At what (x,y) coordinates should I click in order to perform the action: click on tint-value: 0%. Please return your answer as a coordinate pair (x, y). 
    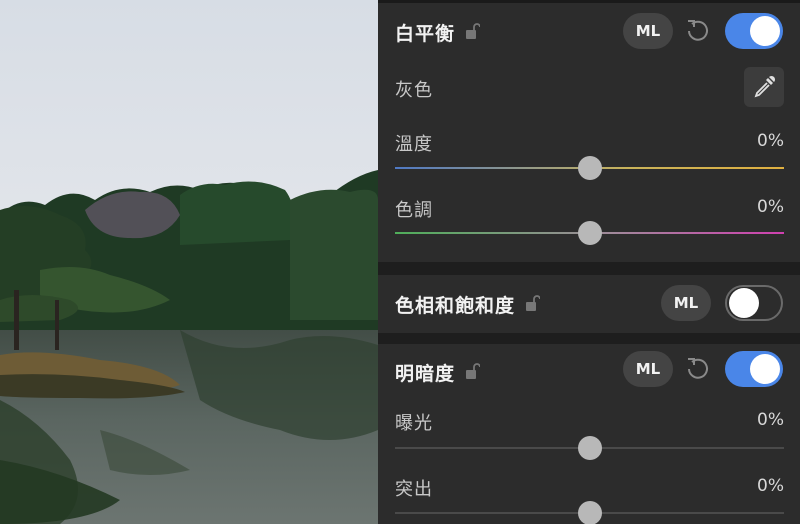
    Looking at the image, I should click on (770, 207).